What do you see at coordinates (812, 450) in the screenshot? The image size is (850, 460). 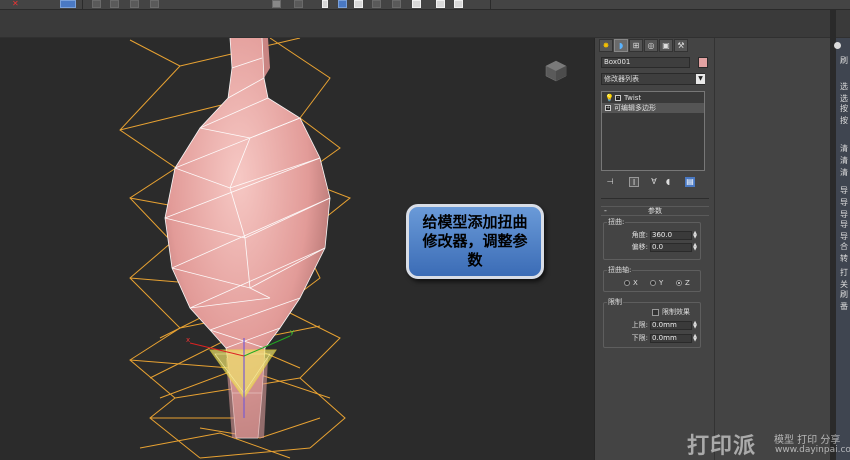 I see `watermark-url: www.dayinpai.com` at bounding box center [812, 450].